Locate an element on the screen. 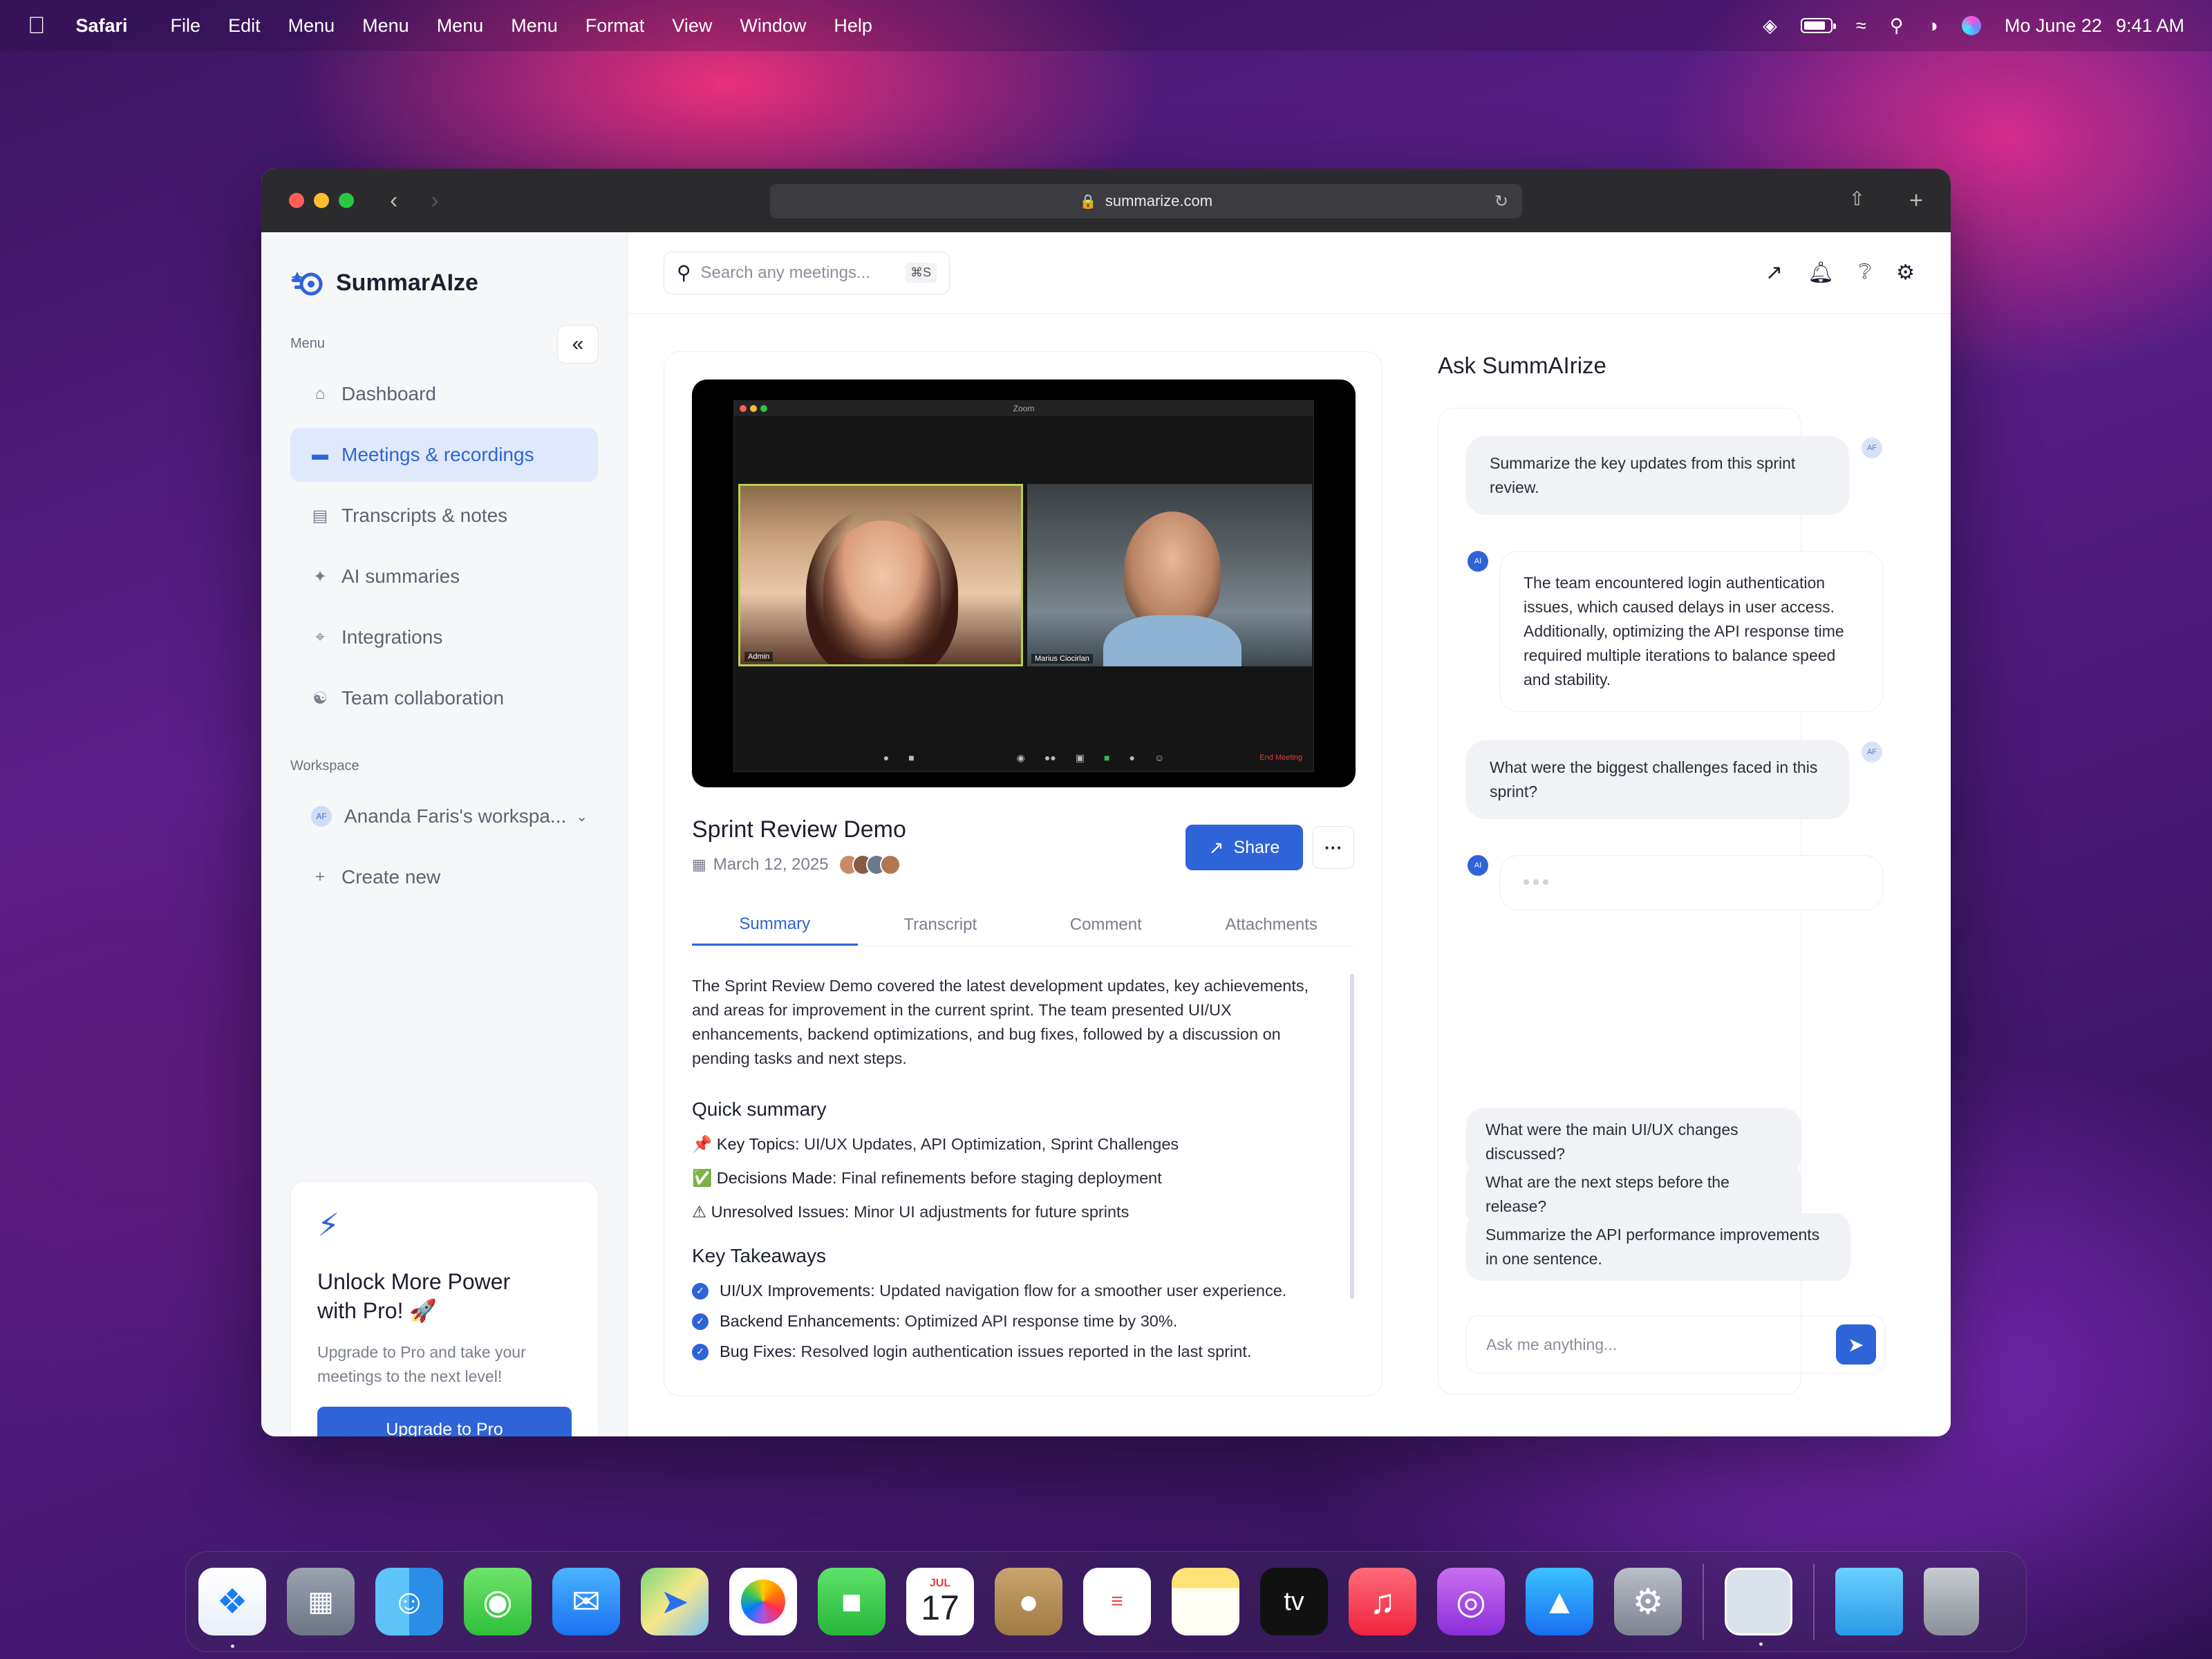 This screenshot has width=2212, height=1659. zoom-controls: ● ■ ◉ ●● ▣ ■ ● ☺ End Meeting is located at coordinates (1023, 758).